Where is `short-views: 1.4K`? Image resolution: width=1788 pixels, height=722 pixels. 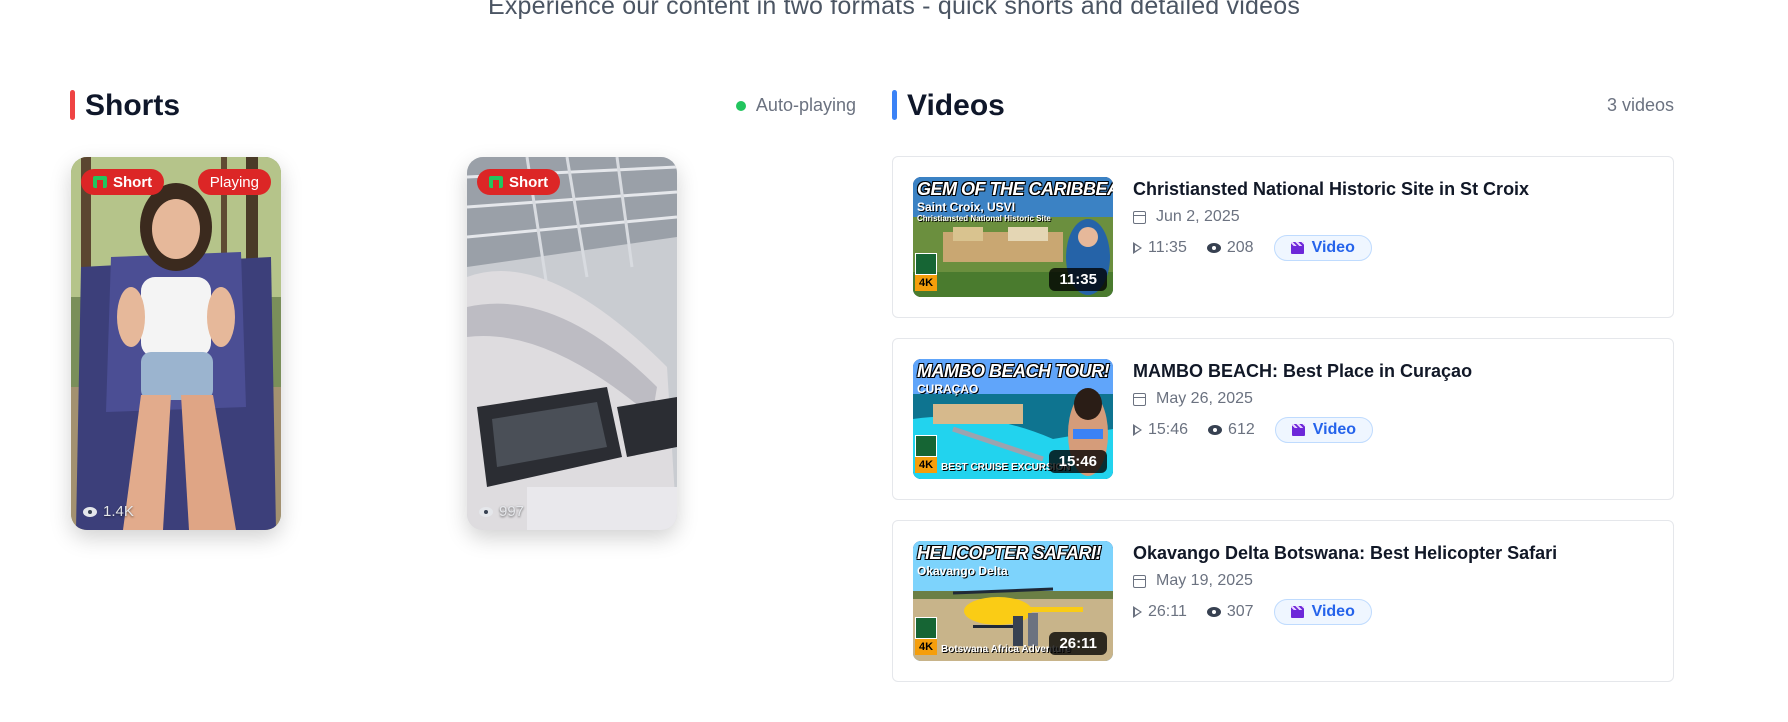 short-views: 1.4K is located at coordinates (108, 511).